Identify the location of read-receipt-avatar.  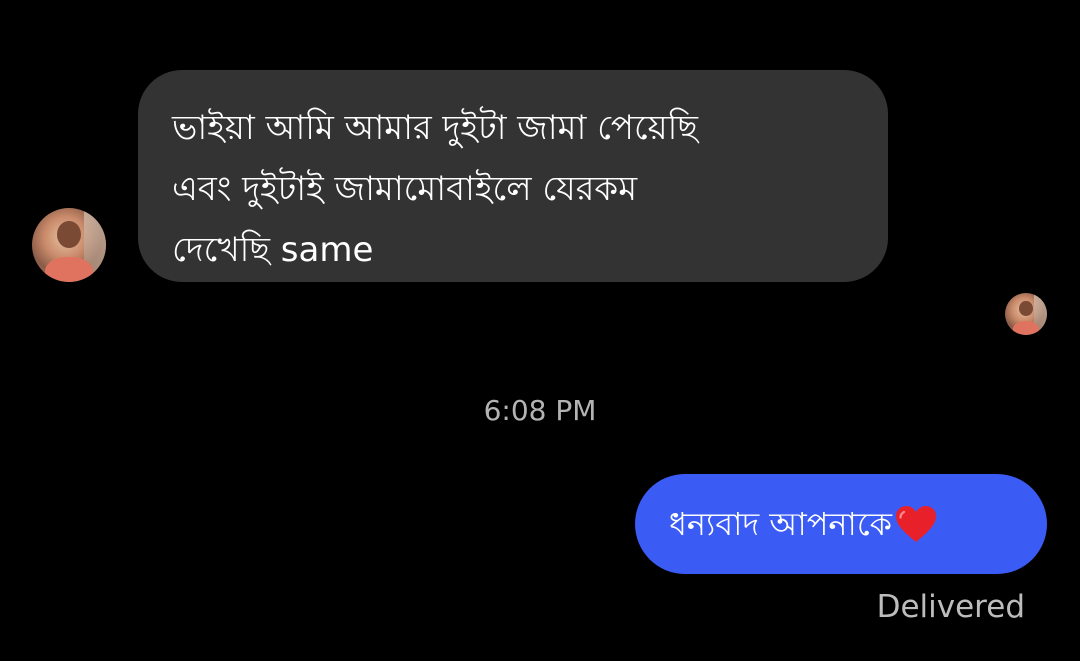
(1026, 314).